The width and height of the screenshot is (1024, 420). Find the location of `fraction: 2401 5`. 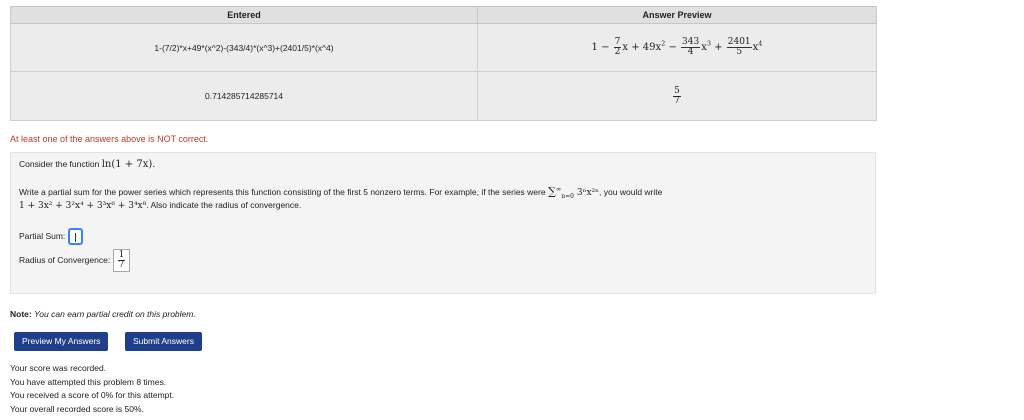

fraction: 2401 5 is located at coordinates (739, 47).